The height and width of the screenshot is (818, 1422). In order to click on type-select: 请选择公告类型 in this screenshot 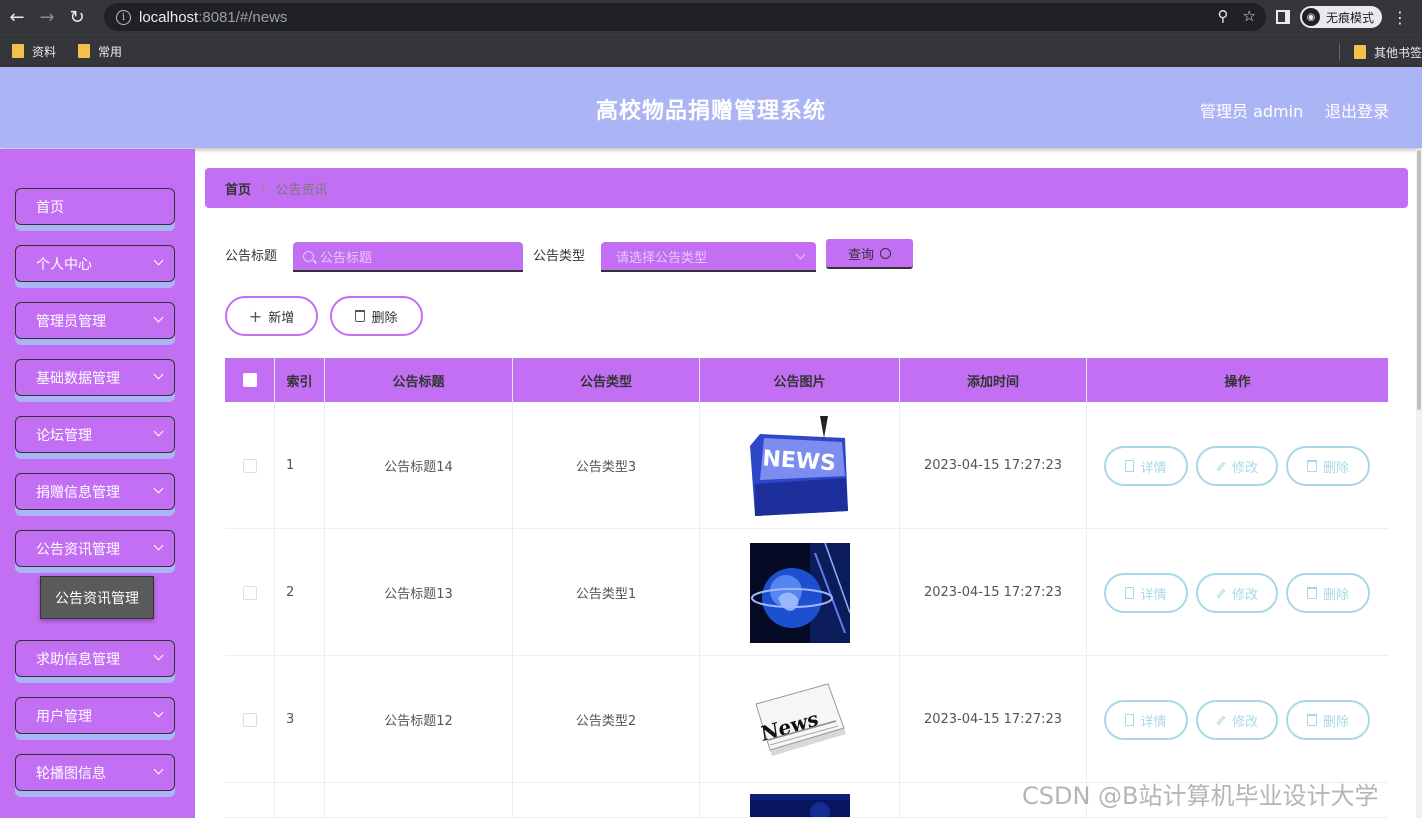, I will do `click(708, 257)`.